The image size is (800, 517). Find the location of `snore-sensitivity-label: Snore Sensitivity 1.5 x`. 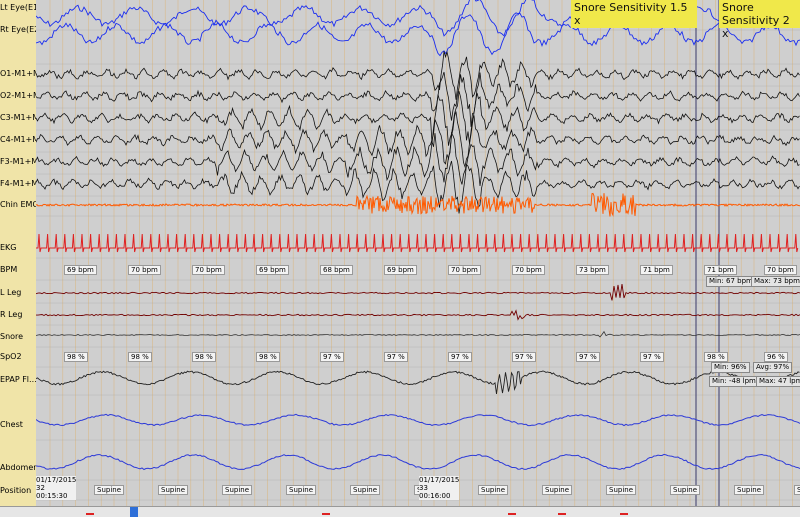

snore-sensitivity-label: Snore Sensitivity 1.5 x is located at coordinates (634, 14).